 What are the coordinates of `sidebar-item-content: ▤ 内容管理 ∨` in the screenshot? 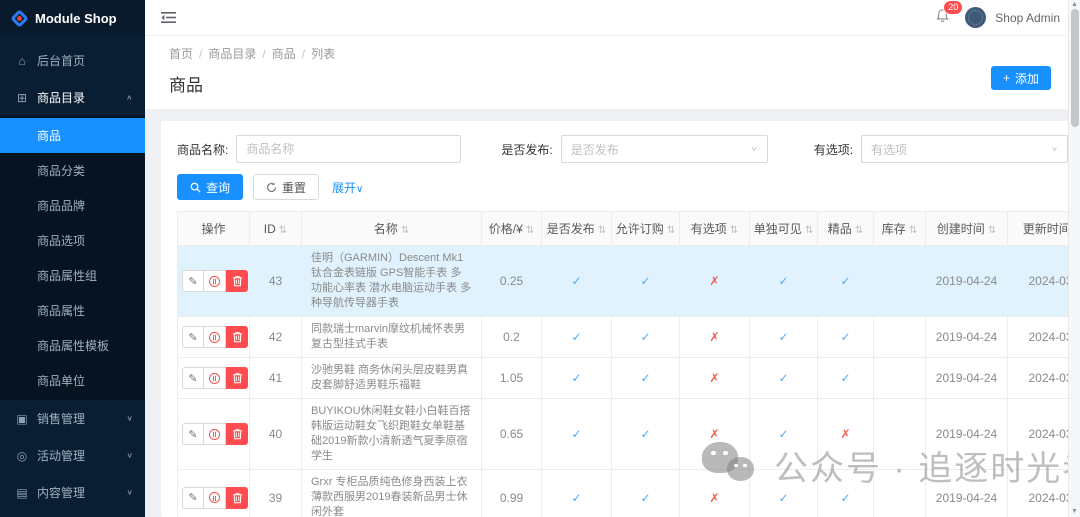 It's located at (72, 492).